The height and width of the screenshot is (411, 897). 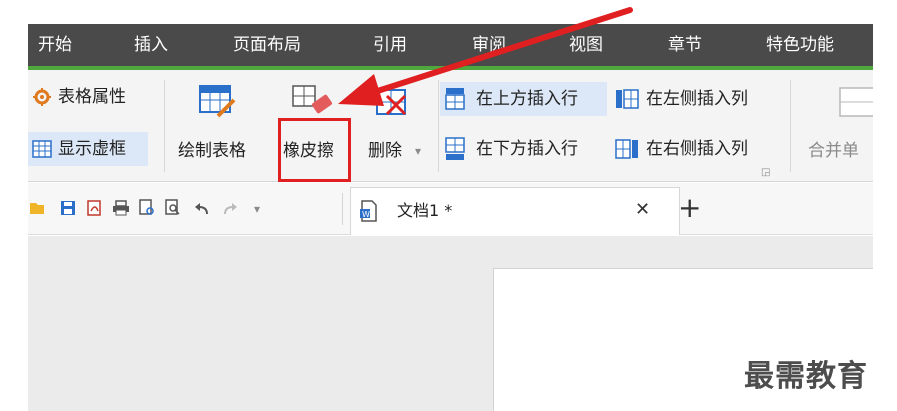 I want to click on document-tab-title: 文档1 *, so click(x=425, y=210).